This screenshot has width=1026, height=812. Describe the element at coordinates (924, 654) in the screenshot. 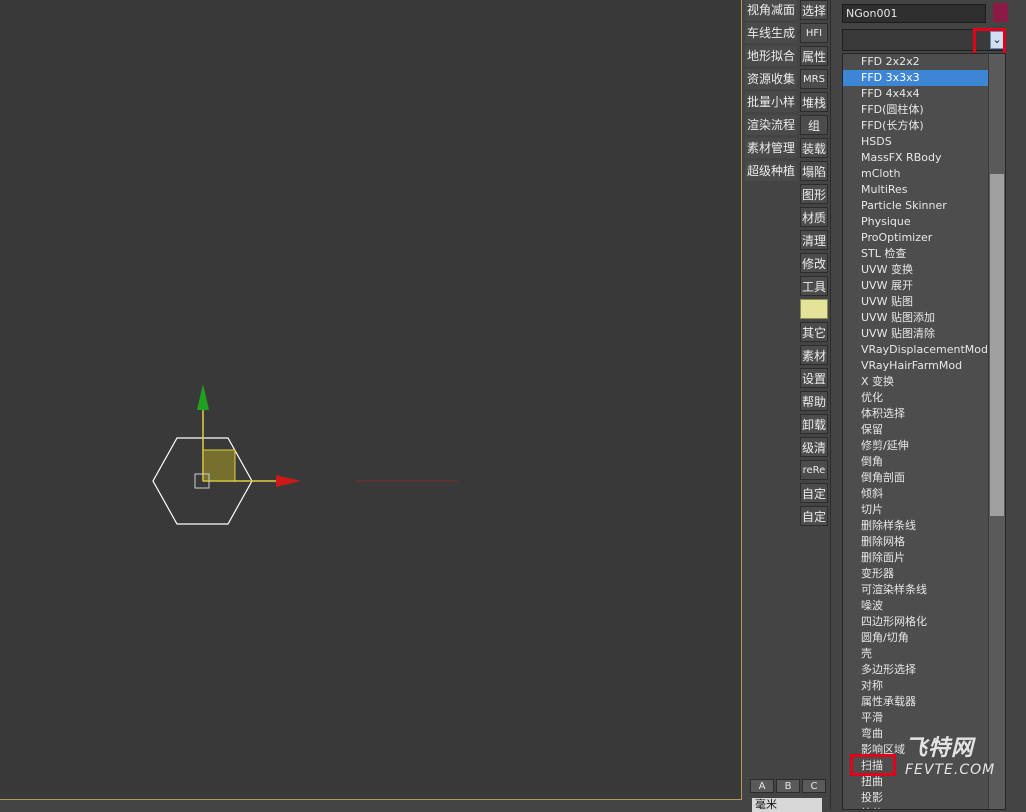

I see `modifier-item: 壳` at that location.